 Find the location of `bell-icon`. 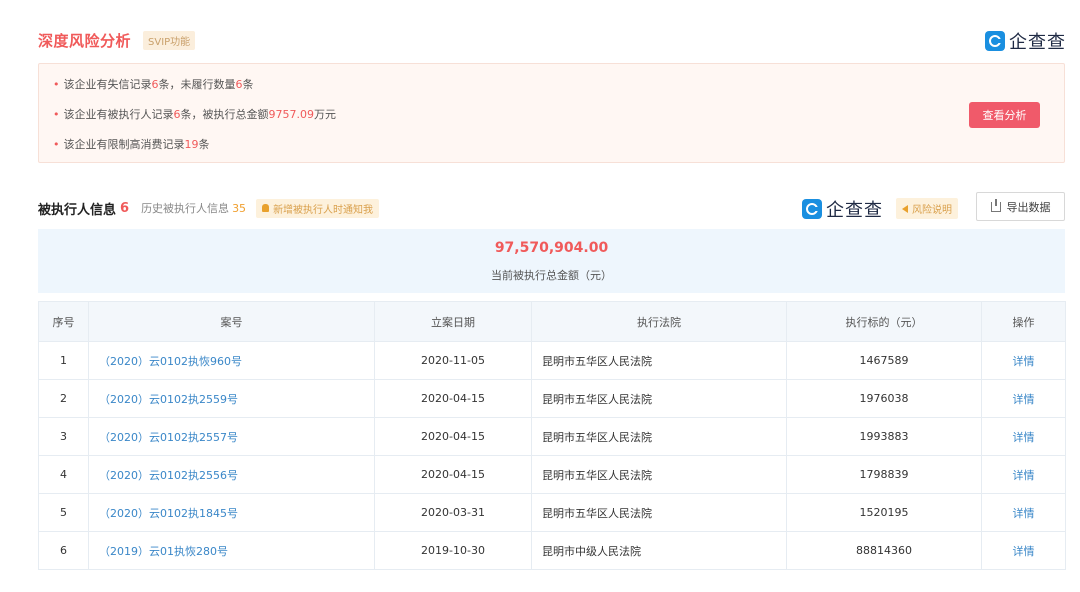

bell-icon is located at coordinates (266, 208).